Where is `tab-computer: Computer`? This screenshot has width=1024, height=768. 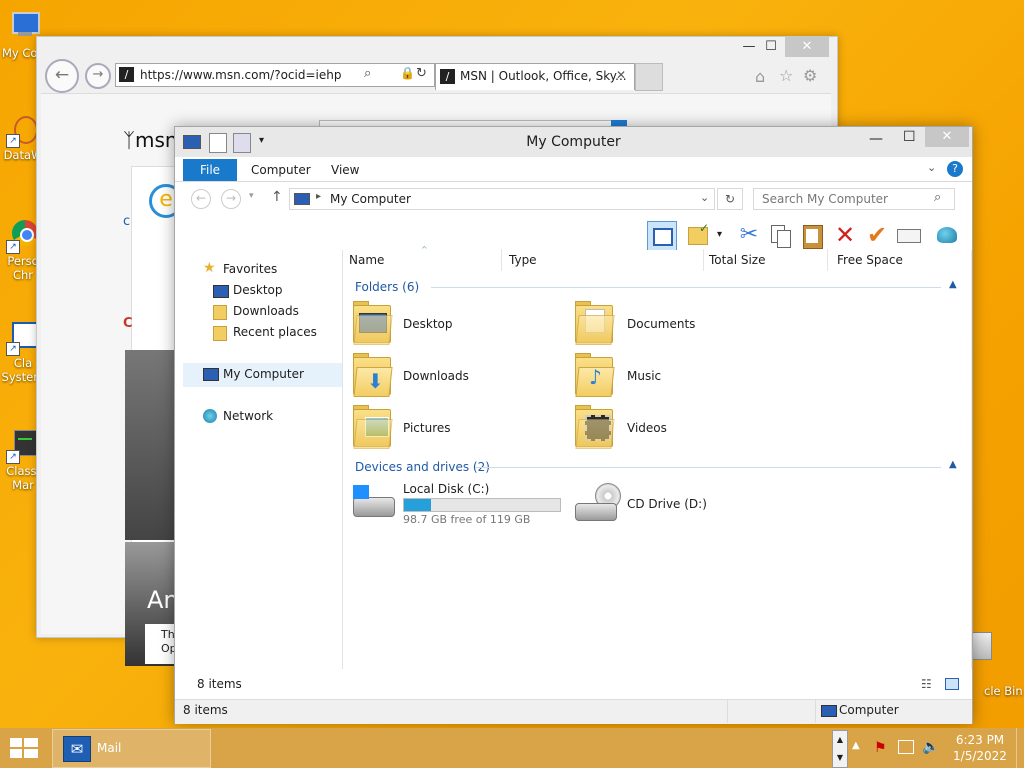 tab-computer: Computer is located at coordinates (281, 170).